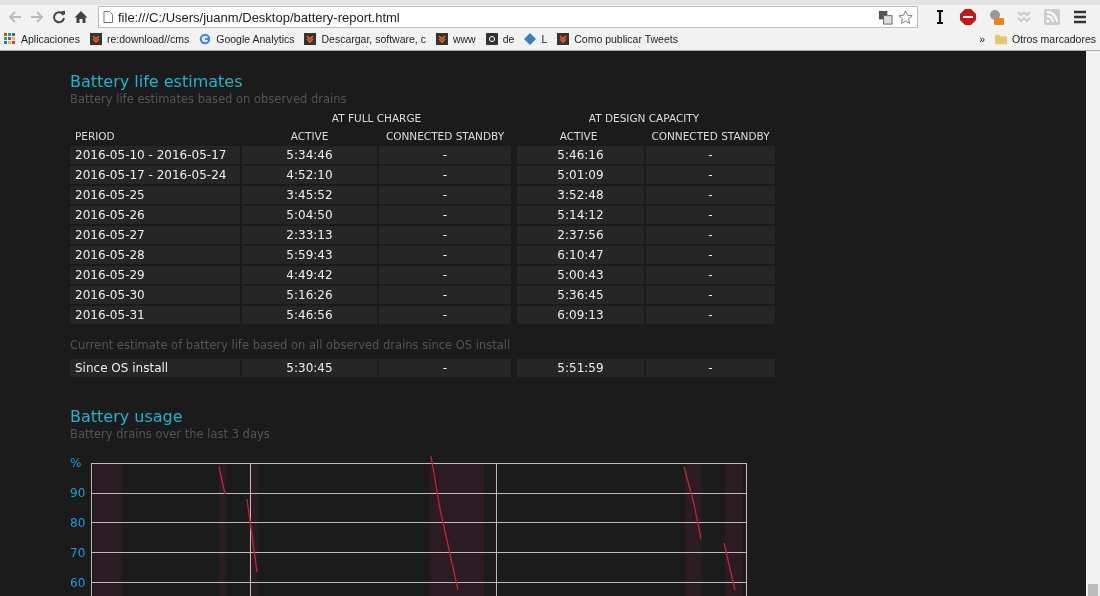 The width and height of the screenshot is (1100, 596). What do you see at coordinates (95, 136) in the screenshot?
I see `column-header: PERIOD` at bounding box center [95, 136].